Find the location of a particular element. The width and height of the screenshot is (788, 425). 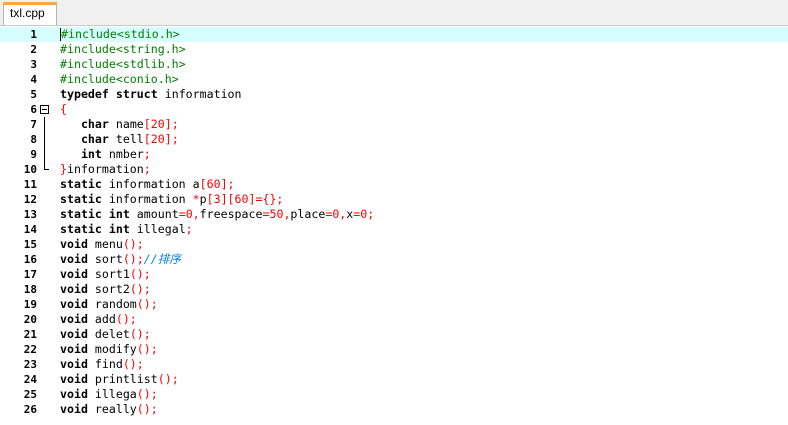

code-line: 12 static information *p[3][60]={}; is located at coordinates (394, 199).